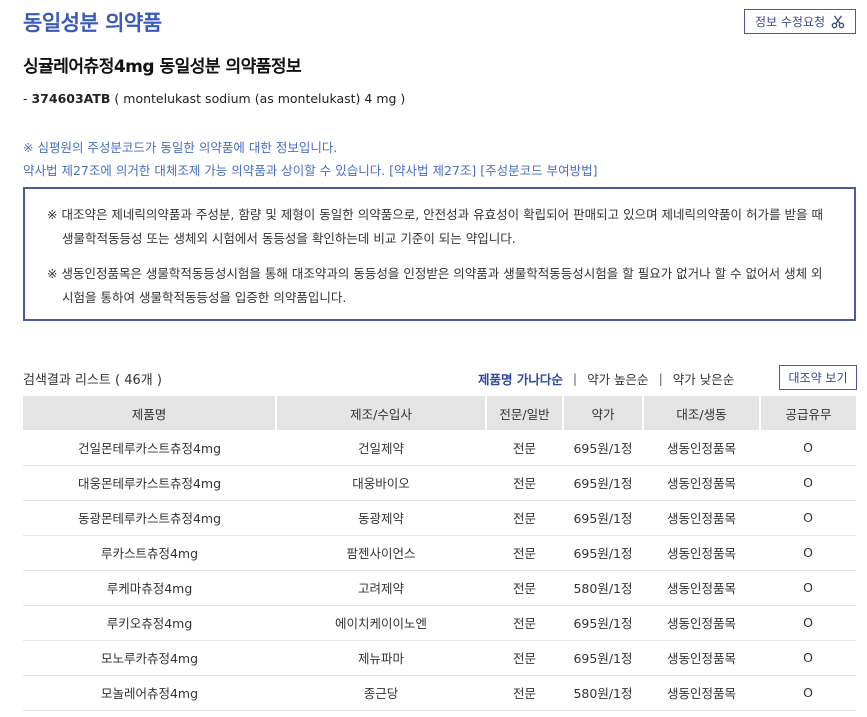 The width and height of the screenshot is (867, 717). I want to click on pharma-law-link: [약사법 제27조], so click(432, 170).